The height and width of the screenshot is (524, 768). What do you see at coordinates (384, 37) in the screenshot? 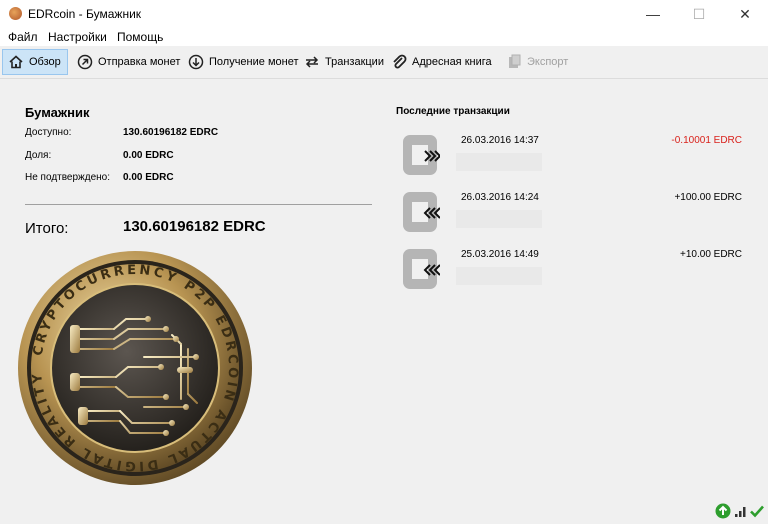
I see `menu-bar: Файл Настройки Помощь` at bounding box center [384, 37].